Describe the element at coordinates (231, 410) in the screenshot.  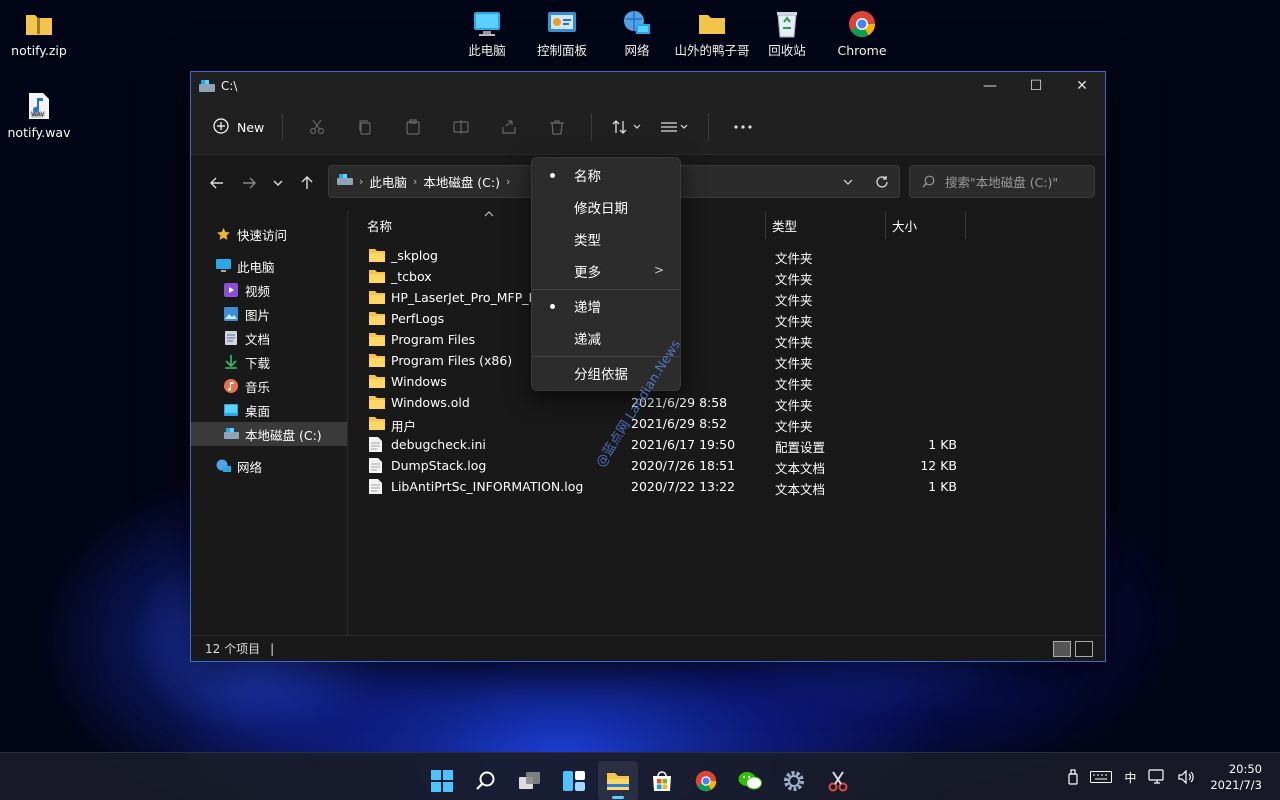
I see `desktop-icon` at that location.